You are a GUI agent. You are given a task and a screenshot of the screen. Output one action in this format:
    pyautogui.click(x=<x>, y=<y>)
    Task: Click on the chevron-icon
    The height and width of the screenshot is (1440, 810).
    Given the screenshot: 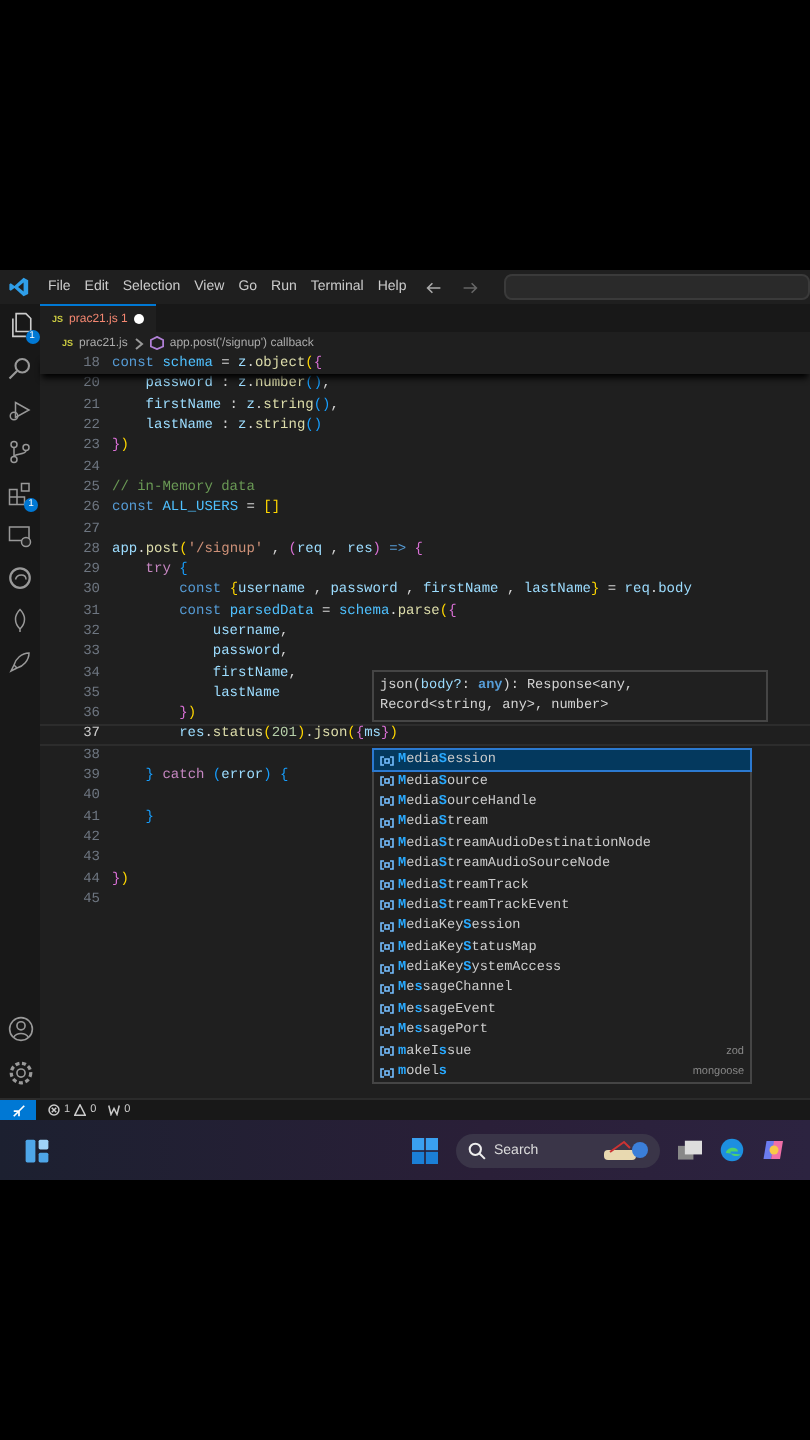 What is the action you would take?
    pyautogui.click(x=138, y=343)
    